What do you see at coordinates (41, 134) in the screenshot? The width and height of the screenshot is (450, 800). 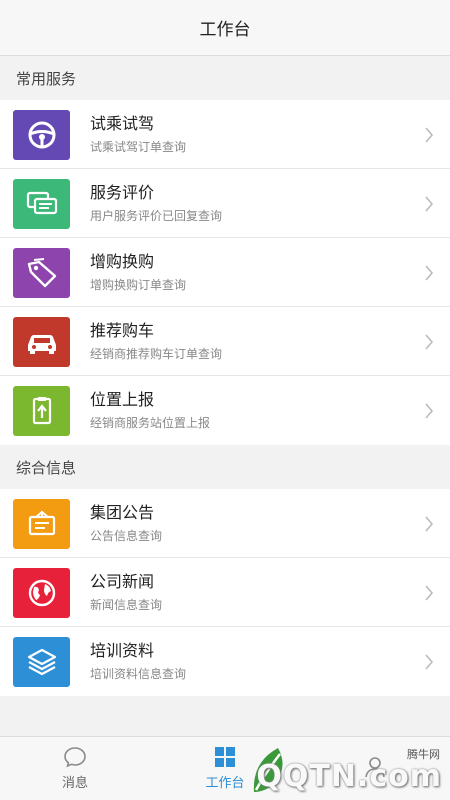 I see `steering-wheel-icon` at bounding box center [41, 134].